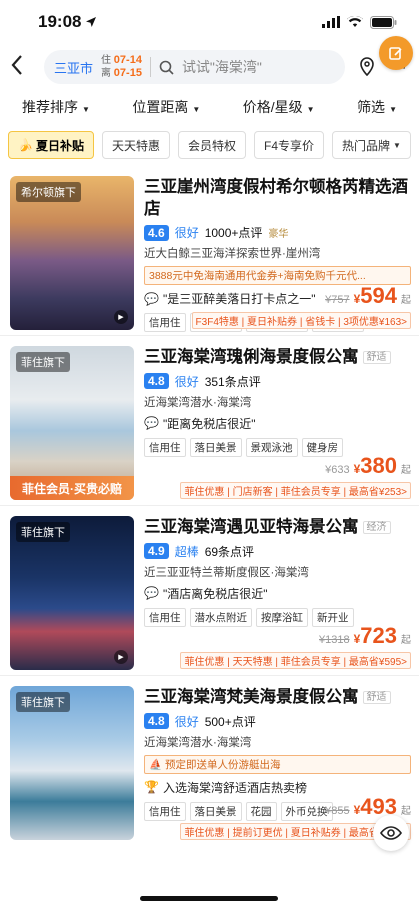  Describe the element at coordinates (258, 67) in the screenshot. I see `search-input: 试试"海棠湾"` at that location.